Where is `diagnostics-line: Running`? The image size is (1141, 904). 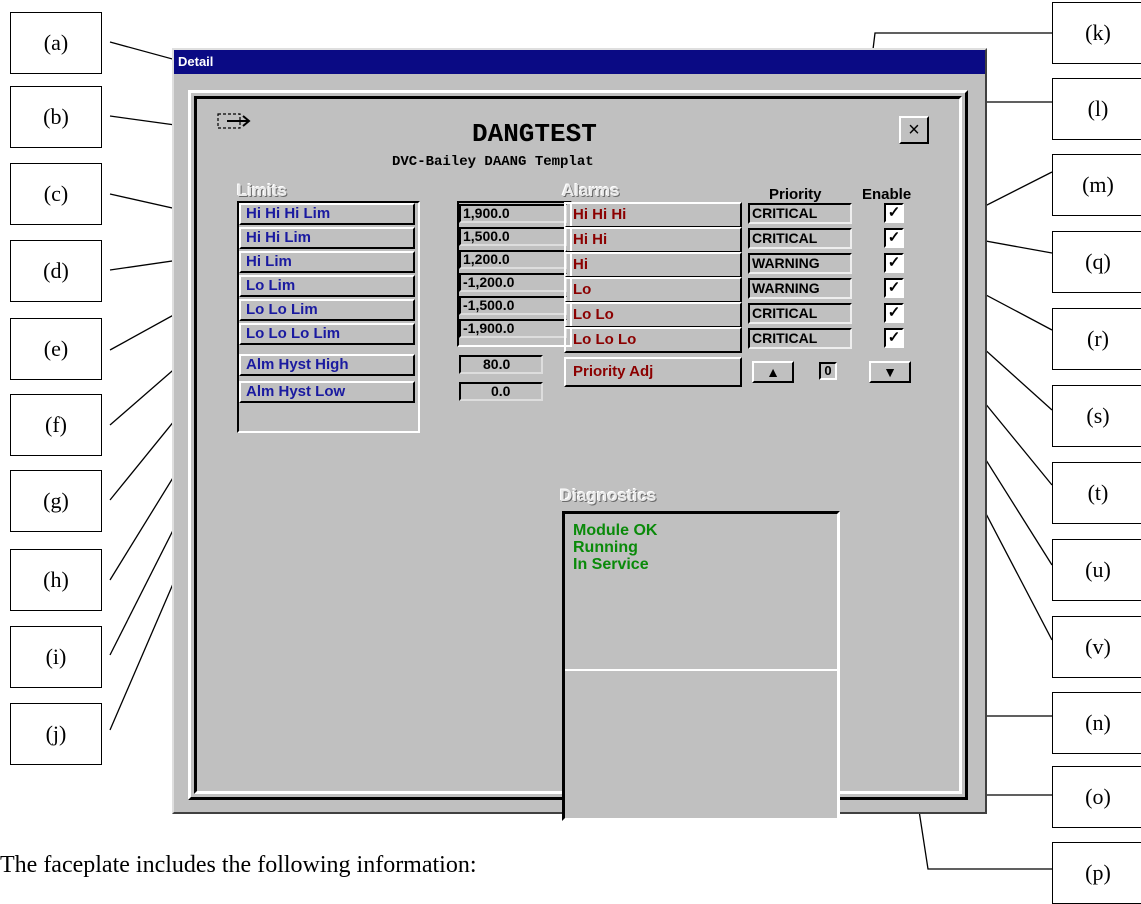 diagnostics-line: Running is located at coordinates (605, 547).